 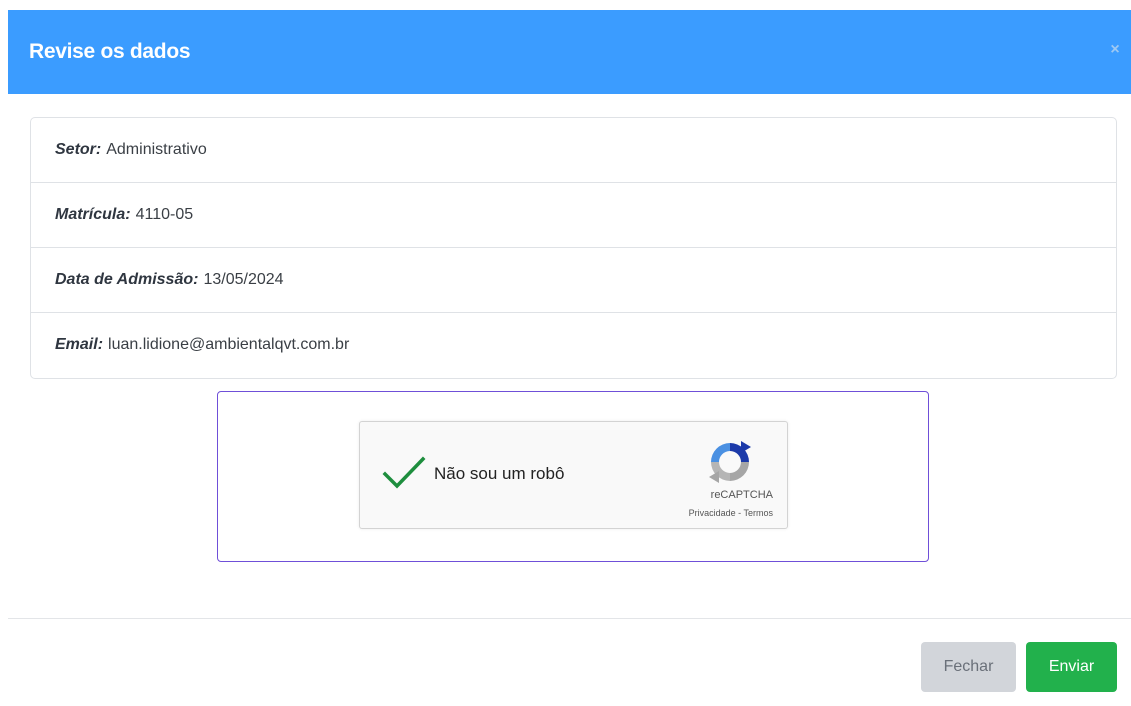 What do you see at coordinates (243, 279) in the screenshot?
I see `info-value: 13/05/2024` at bounding box center [243, 279].